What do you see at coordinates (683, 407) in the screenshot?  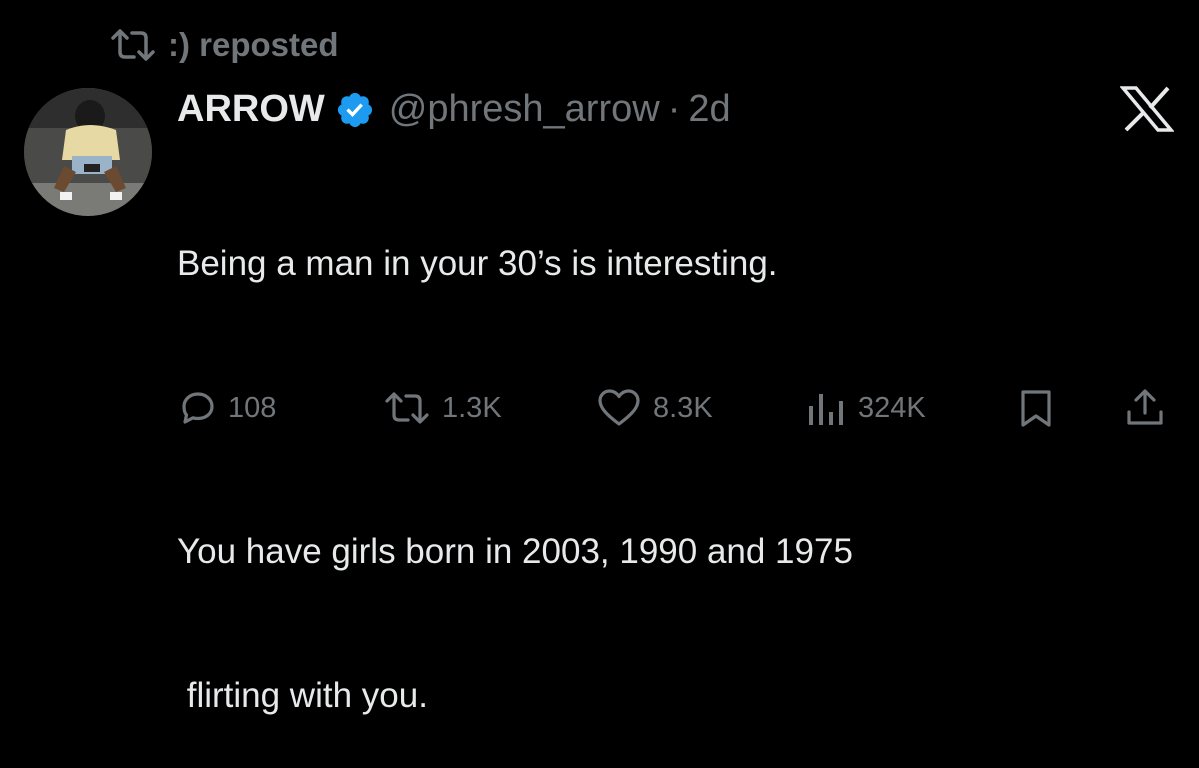 I see `like-count: 8.3K` at bounding box center [683, 407].